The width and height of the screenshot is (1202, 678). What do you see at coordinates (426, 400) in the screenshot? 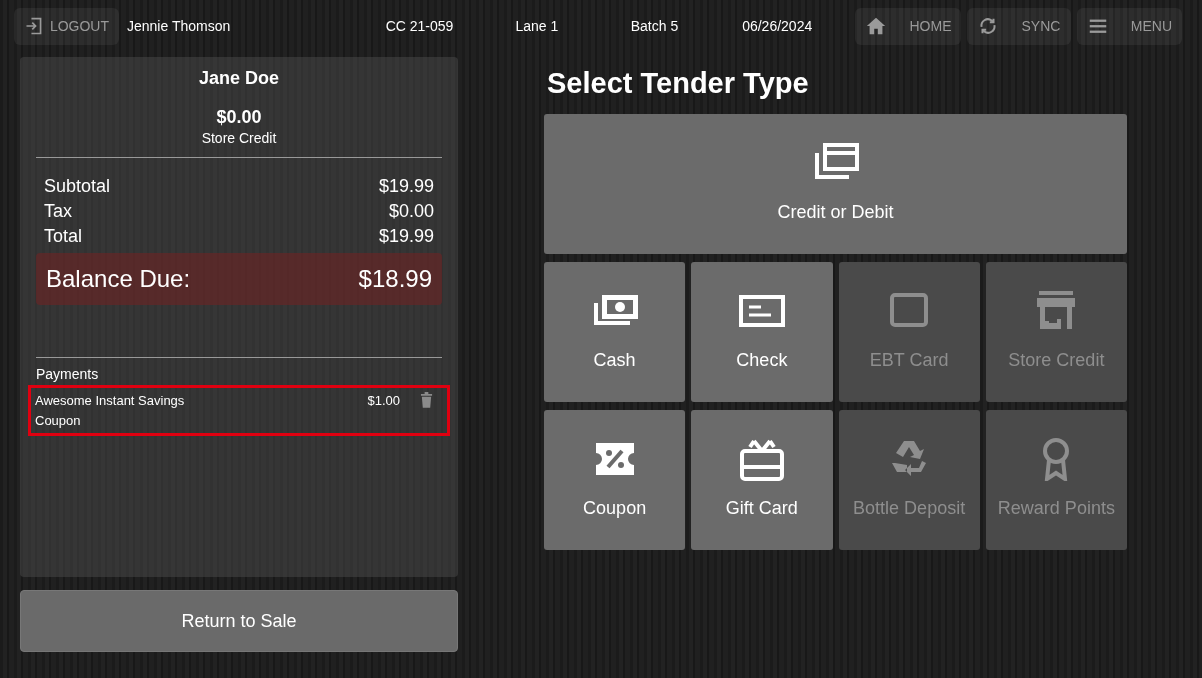
I see `trash-icon` at bounding box center [426, 400].